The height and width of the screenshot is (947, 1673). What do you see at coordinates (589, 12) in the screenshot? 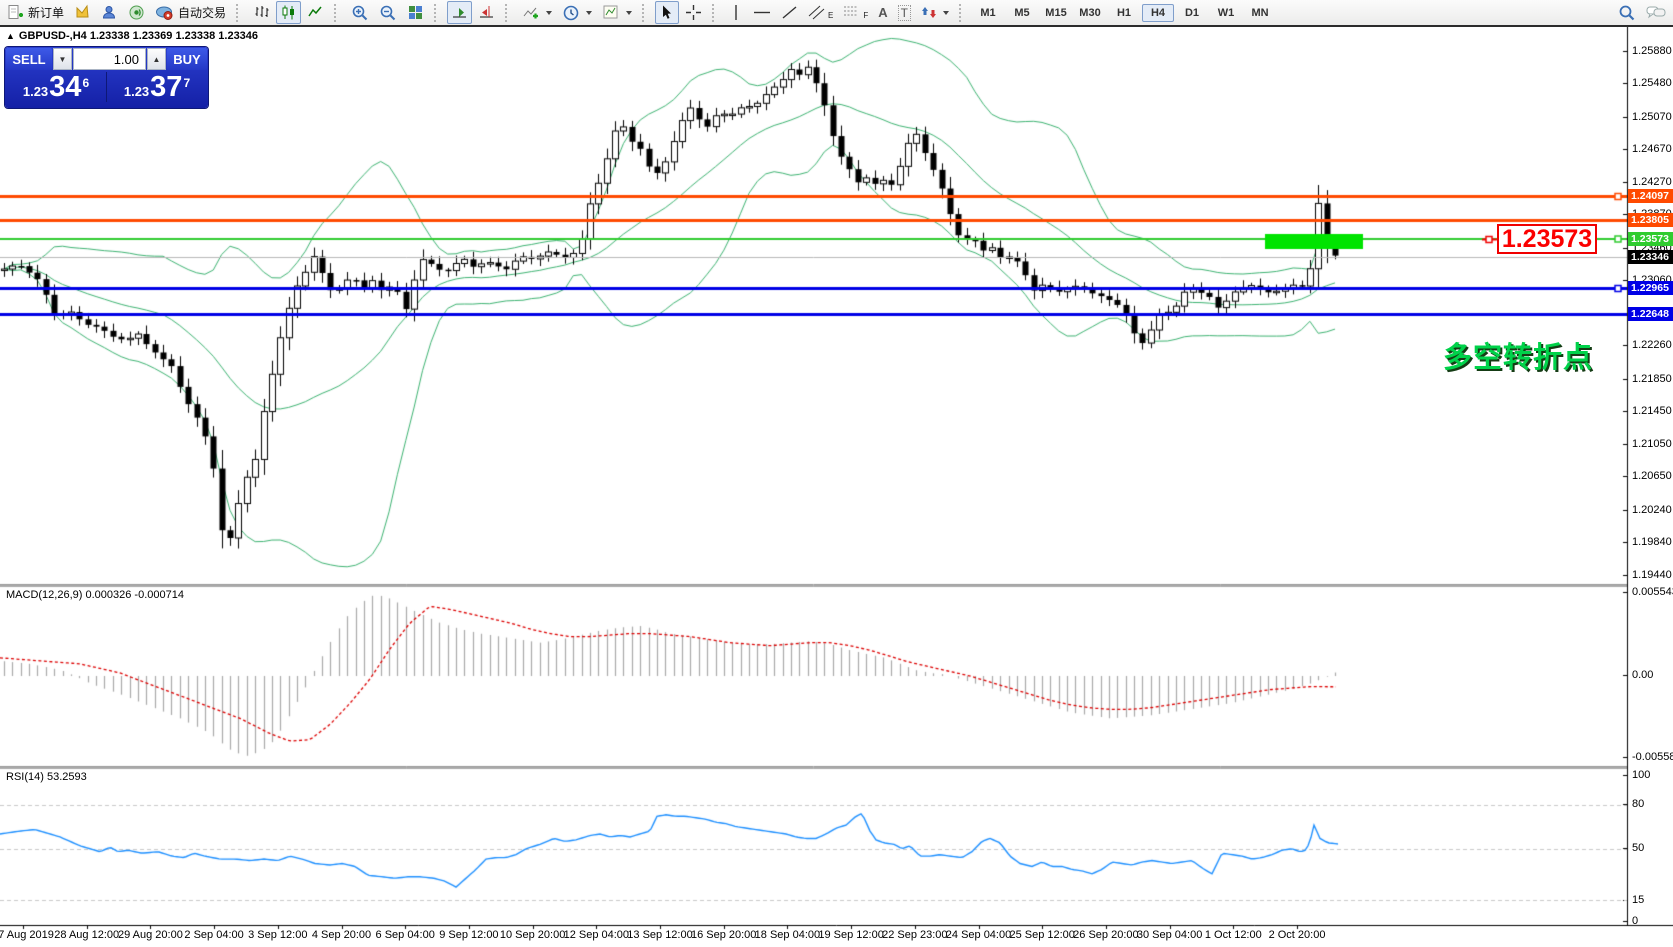
I see `periods-dropdown-caret` at bounding box center [589, 12].